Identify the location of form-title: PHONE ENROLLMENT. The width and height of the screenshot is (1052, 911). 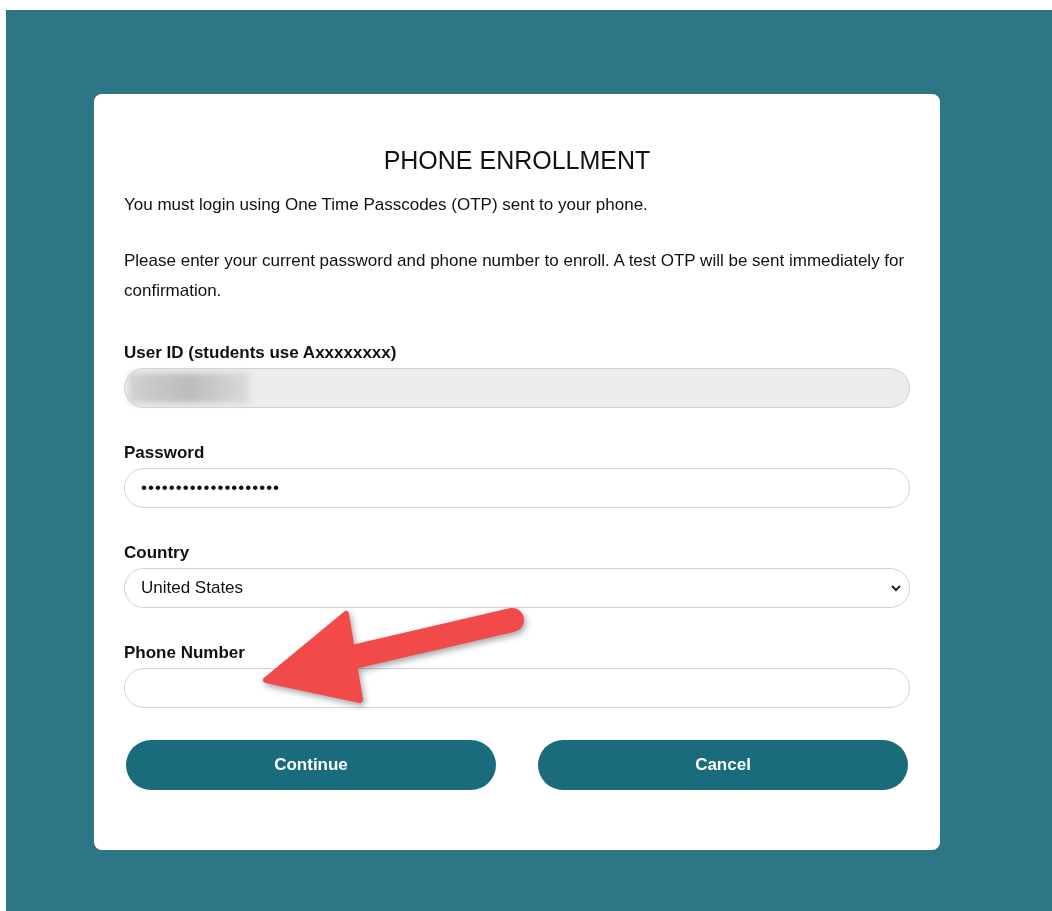
(517, 160).